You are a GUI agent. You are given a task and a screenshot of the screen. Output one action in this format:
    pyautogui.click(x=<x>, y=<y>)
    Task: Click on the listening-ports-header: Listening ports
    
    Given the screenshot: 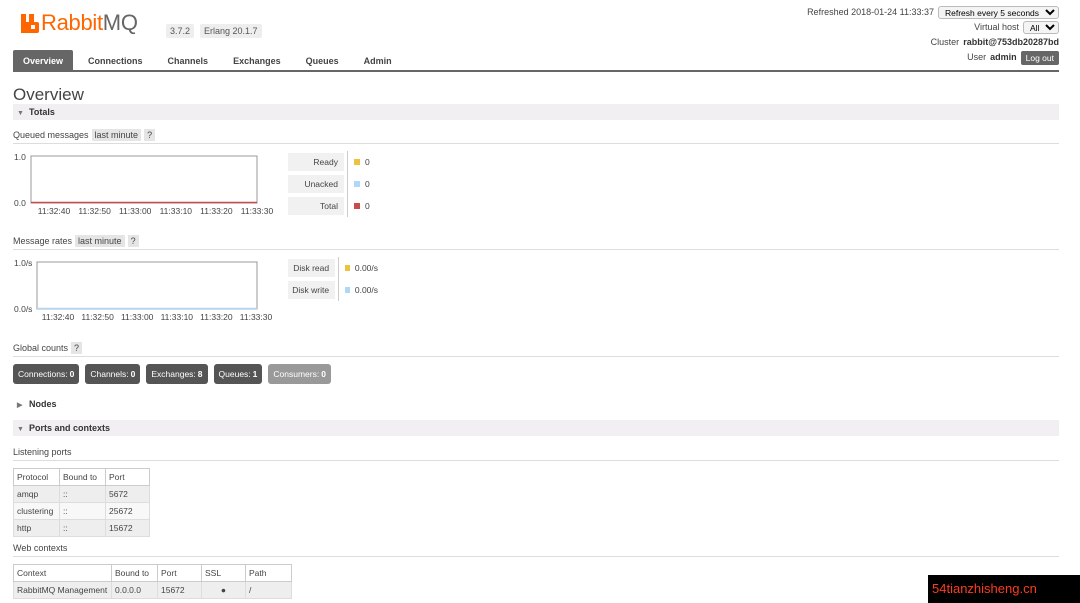 What is the action you would take?
    pyautogui.click(x=536, y=454)
    